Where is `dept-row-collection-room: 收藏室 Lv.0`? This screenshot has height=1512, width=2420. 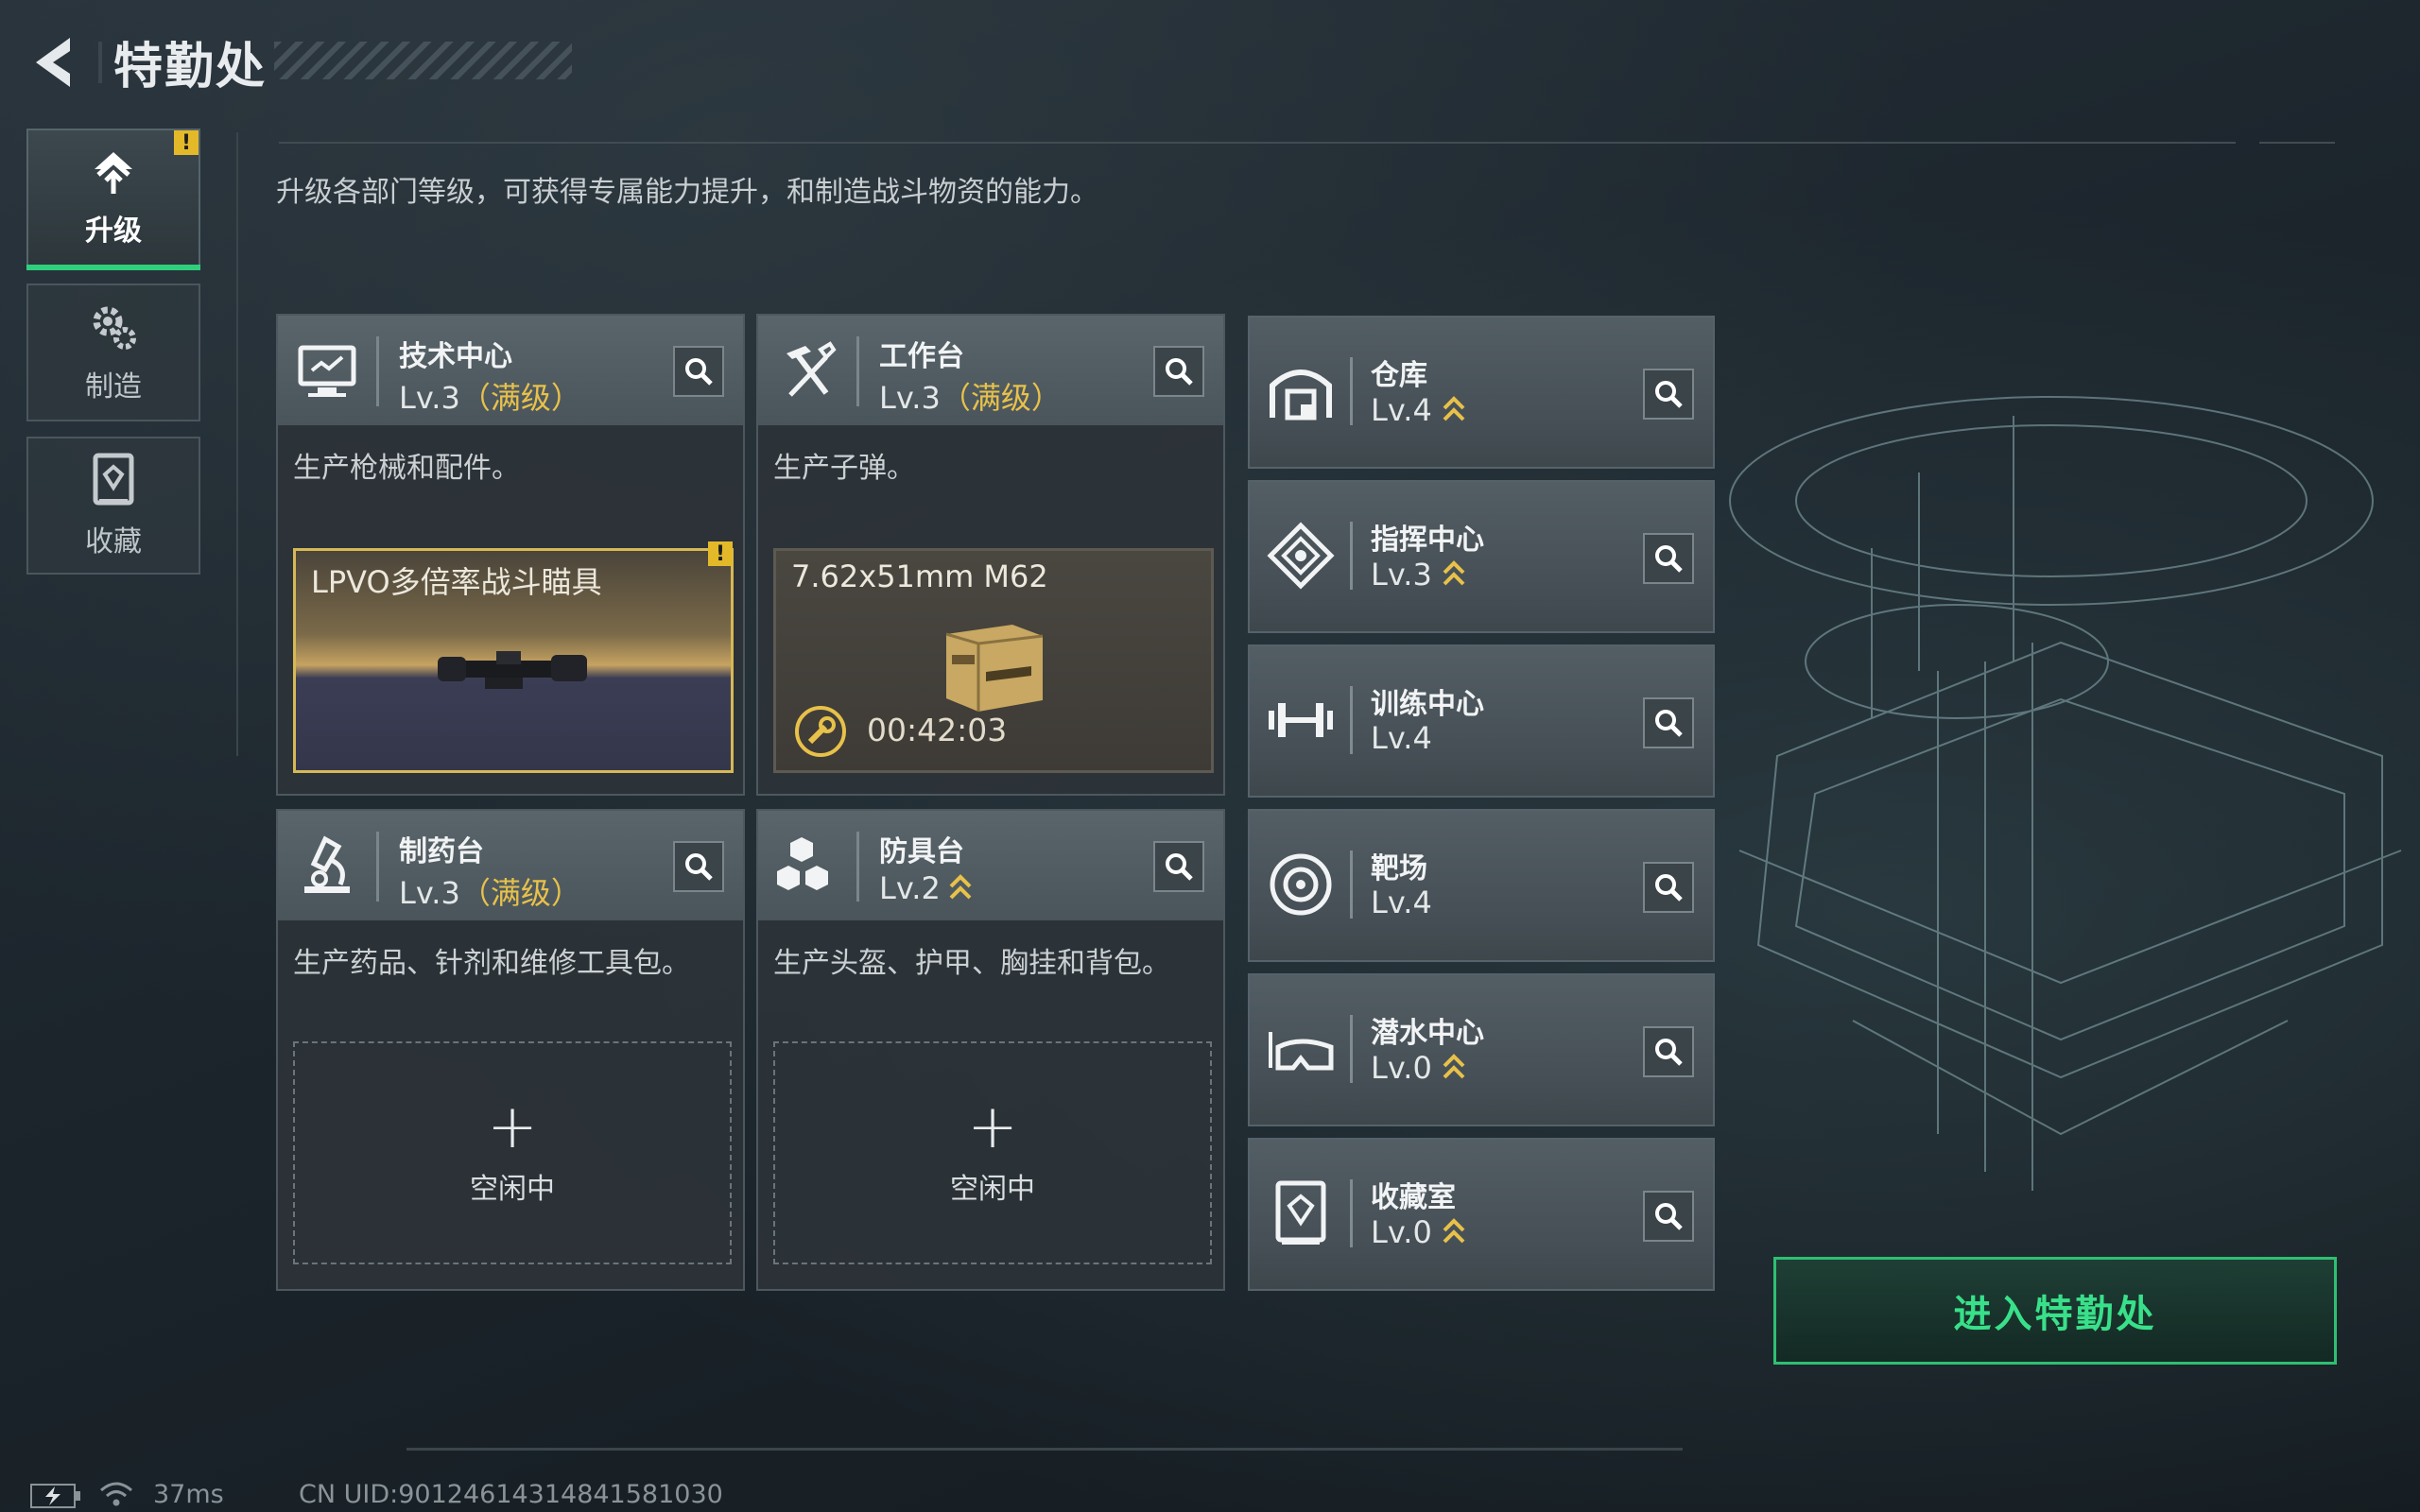 dept-row-collection-room: 收藏室 Lv.0 is located at coordinates (1481, 1214).